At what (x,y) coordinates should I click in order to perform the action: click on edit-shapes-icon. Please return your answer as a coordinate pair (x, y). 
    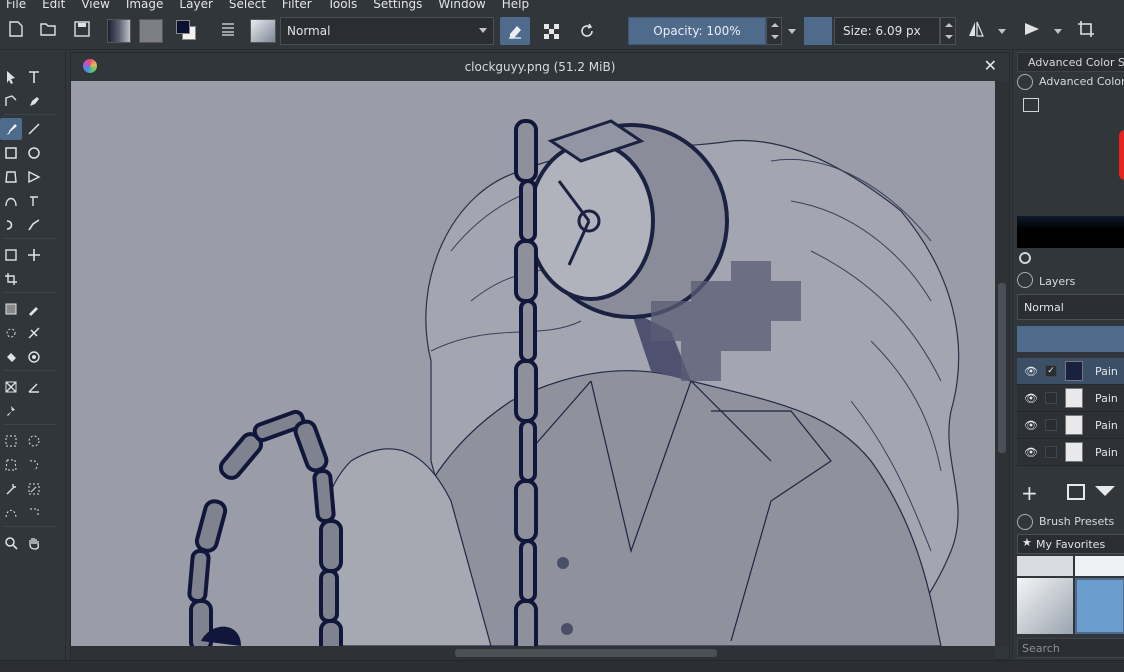
    Looking at the image, I should click on (11, 101).